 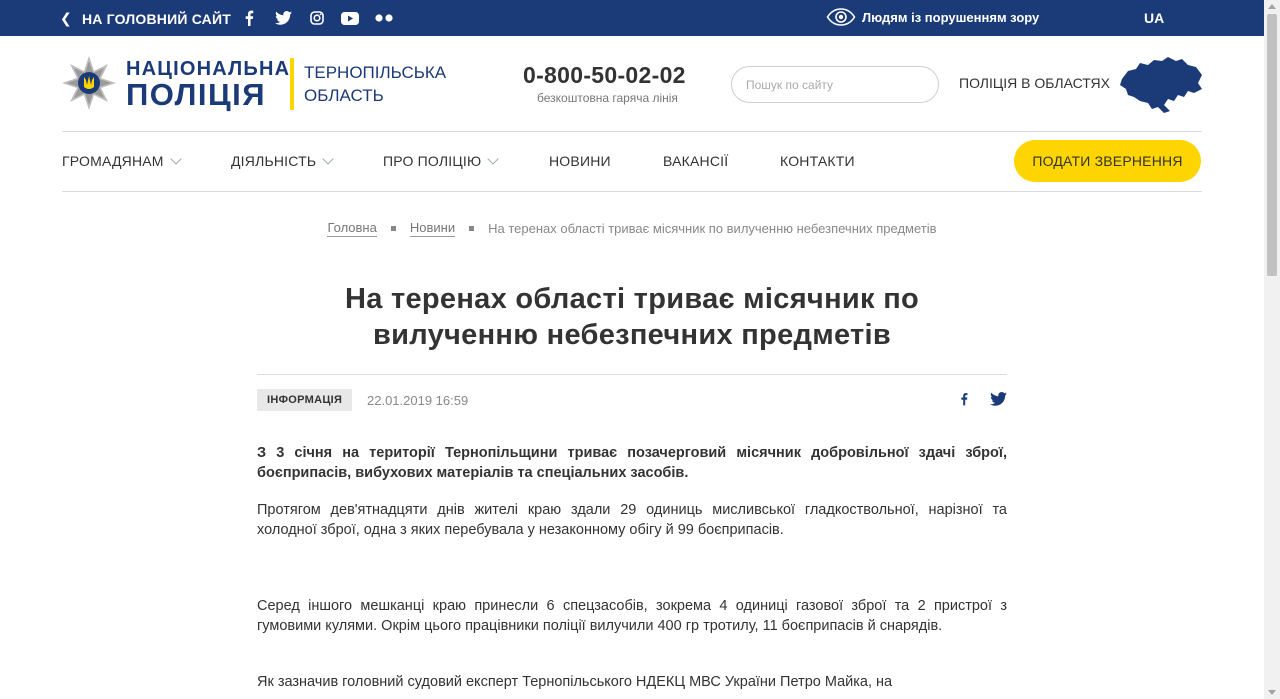 I want to click on accessibility-link: Людям із порушенням зору, so click(x=932, y=17).